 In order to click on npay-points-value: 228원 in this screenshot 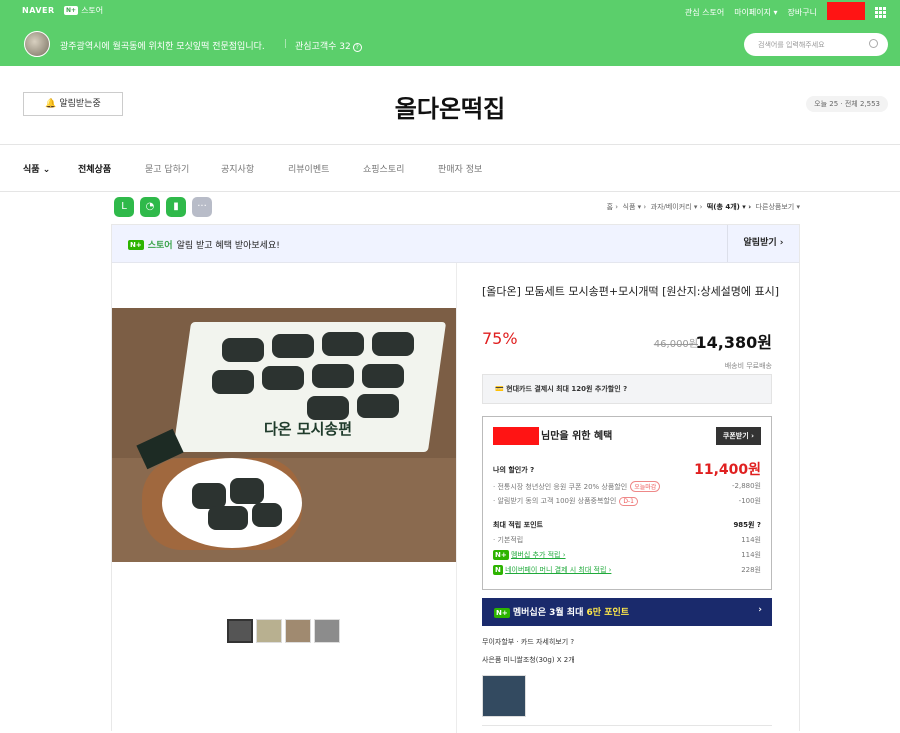, I will do `click(751, 570)`.